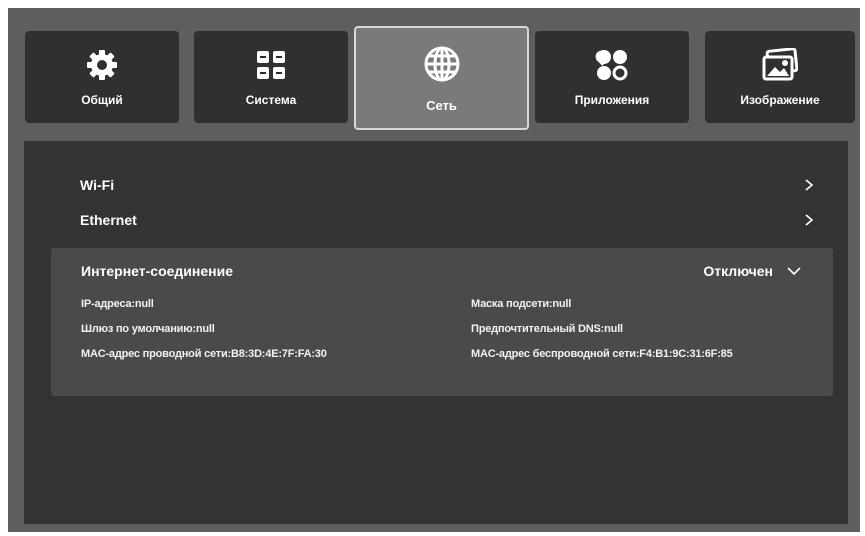 This screenshot has height=536, width=865. What do you see at coordinates (448, 185) in the screenshot?
I see `wifi-row: Wi-Fi` at bounding box center [448, 185].